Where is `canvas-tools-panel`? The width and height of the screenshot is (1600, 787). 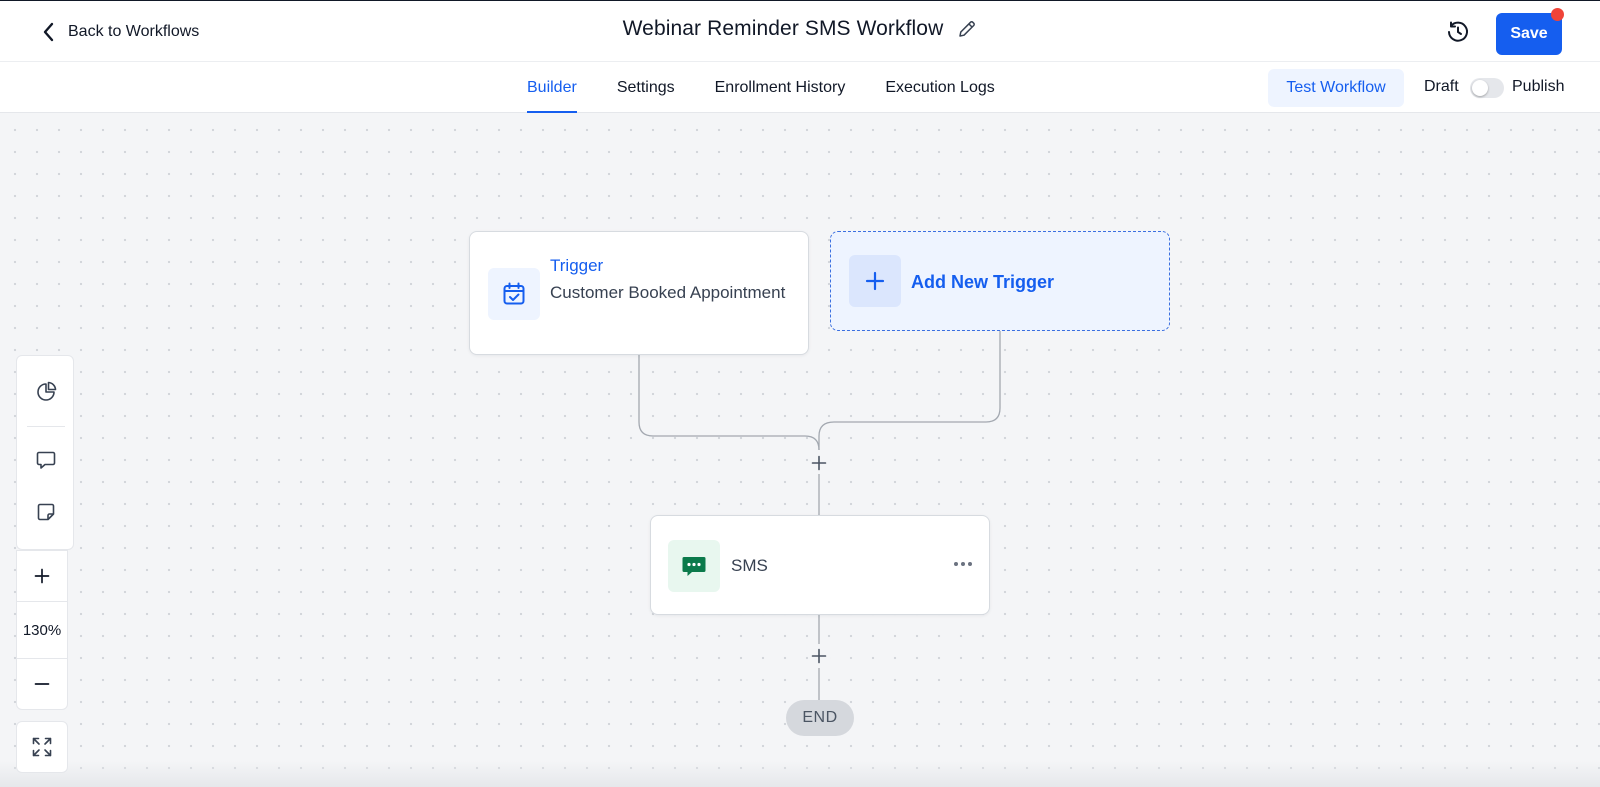 canvas-tools-panel is located at coordinates (45, 452).